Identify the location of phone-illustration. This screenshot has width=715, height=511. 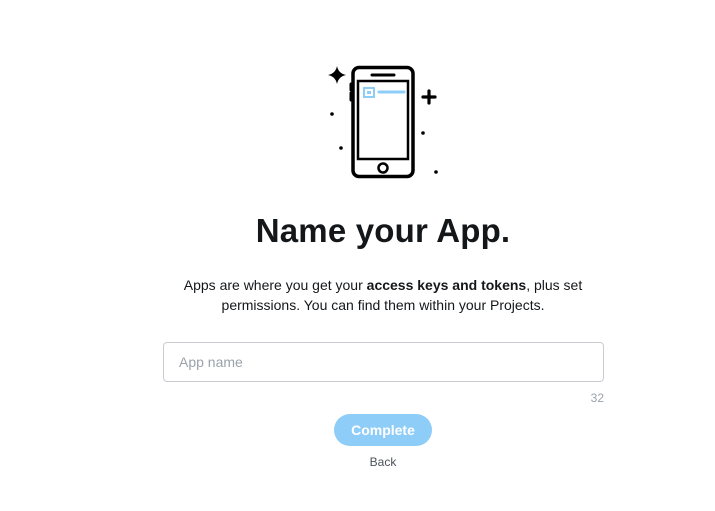
(383, 121).